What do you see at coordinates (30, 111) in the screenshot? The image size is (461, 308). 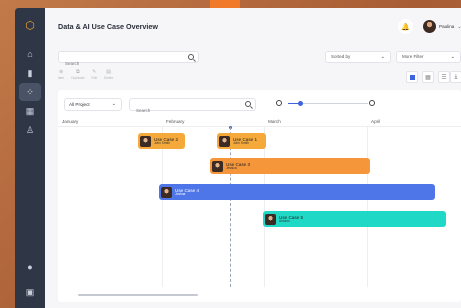 I see `grid-icon: ▦` at bounding box center [30, 111].